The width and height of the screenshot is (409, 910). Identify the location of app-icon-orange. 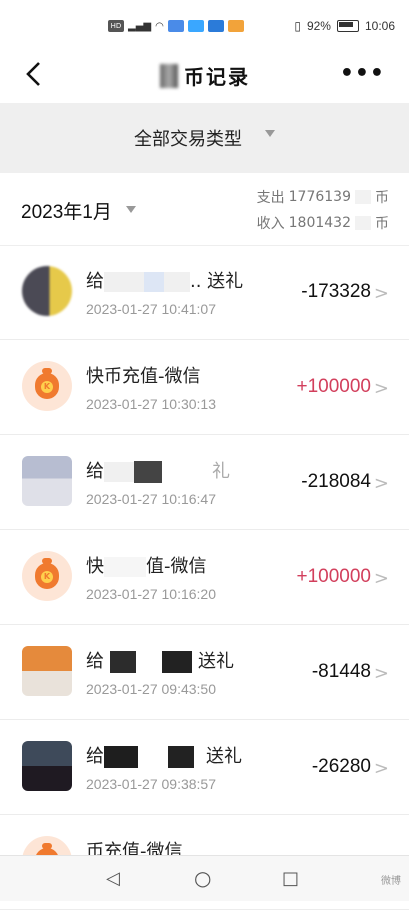
(235, 26).